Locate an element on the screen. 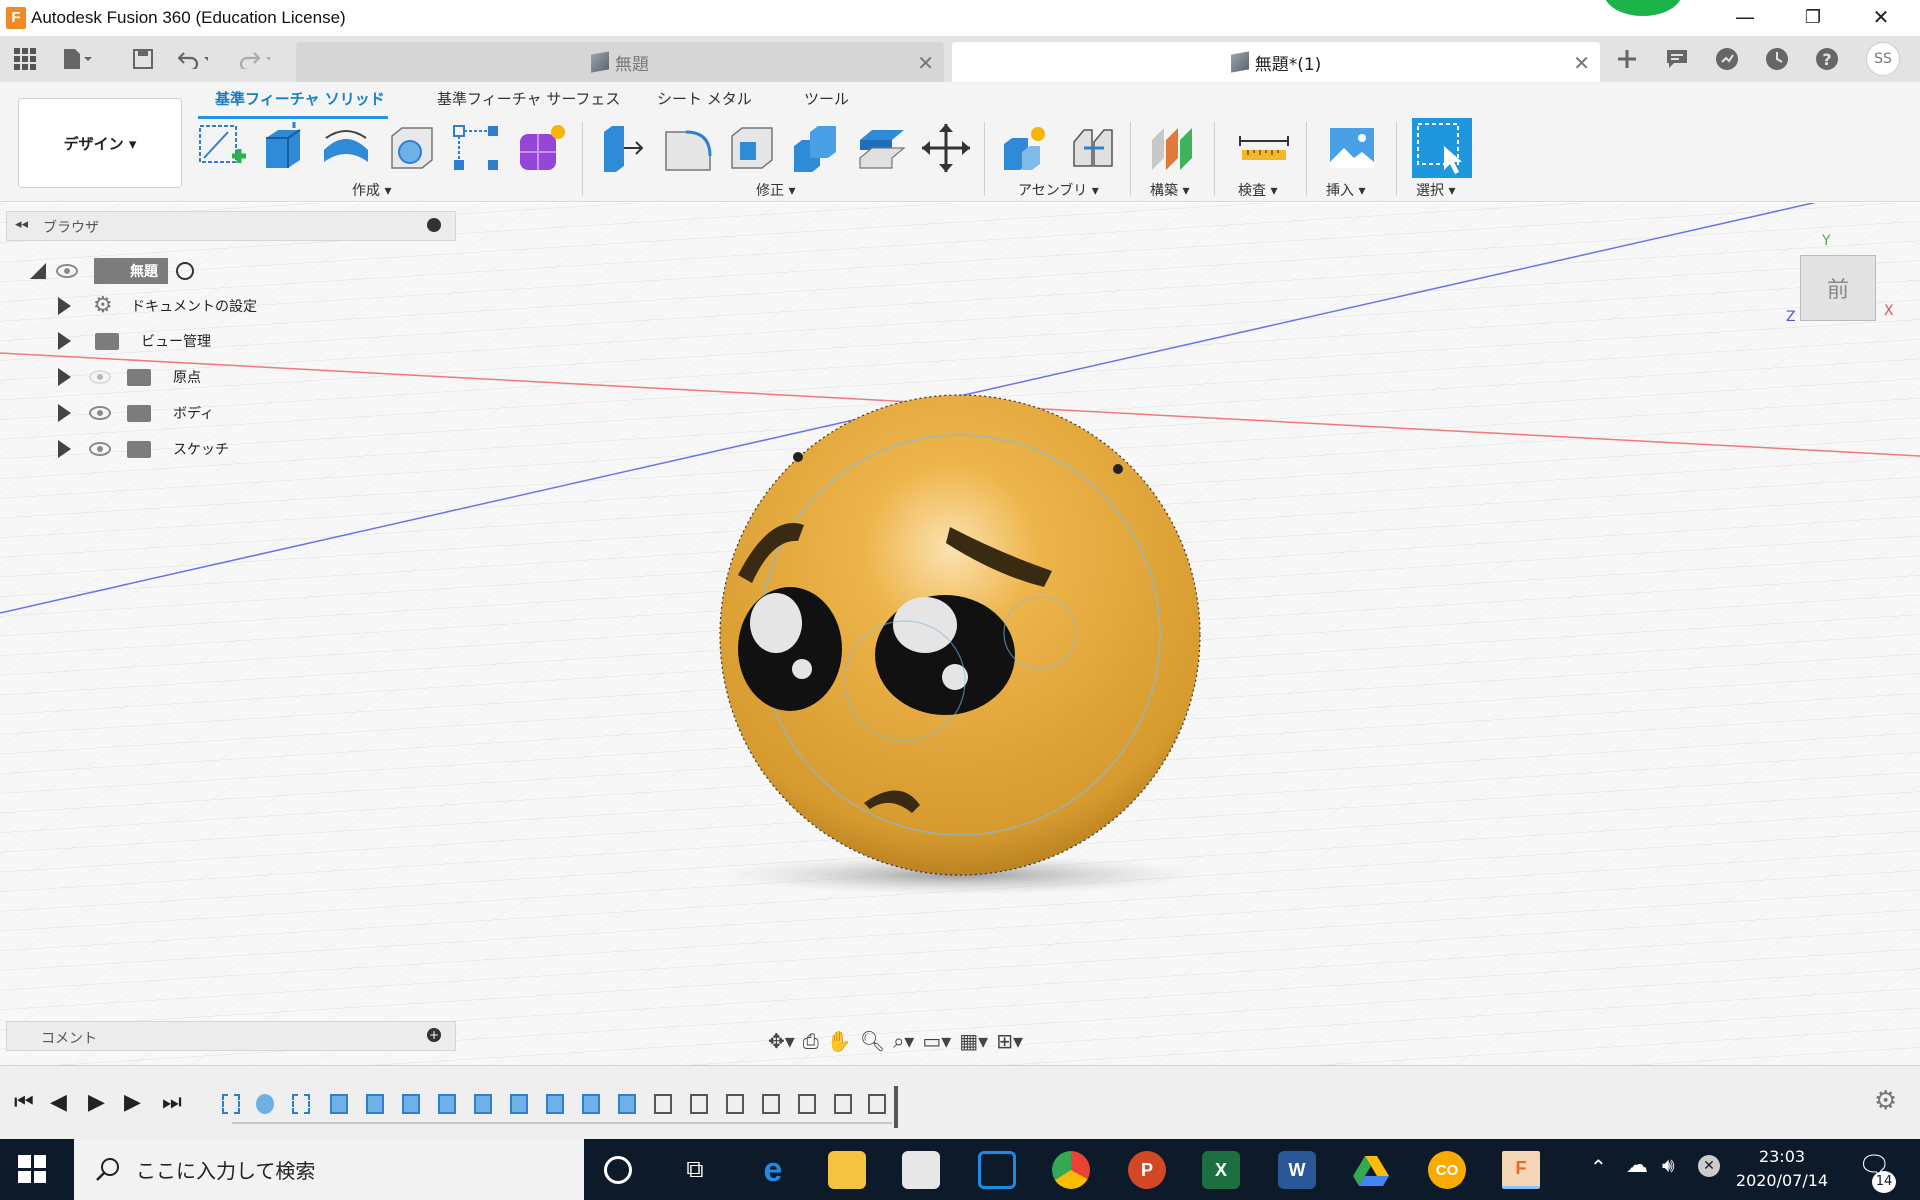 The height and width of the screenshot is (1200, 1920). go-to-end-icon: ⏭ is located at coordinates (172, 1102).